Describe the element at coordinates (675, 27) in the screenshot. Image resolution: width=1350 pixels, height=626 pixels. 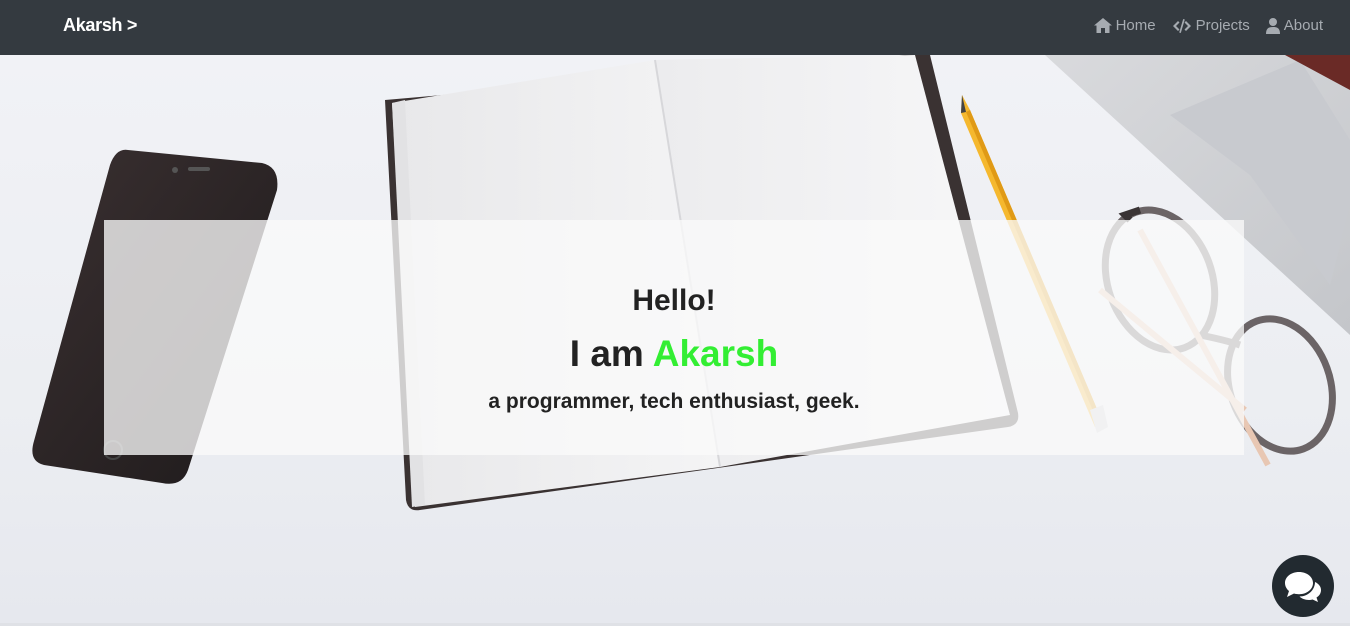
I see `navbar: Akarsh > Home Projects About` at that location.